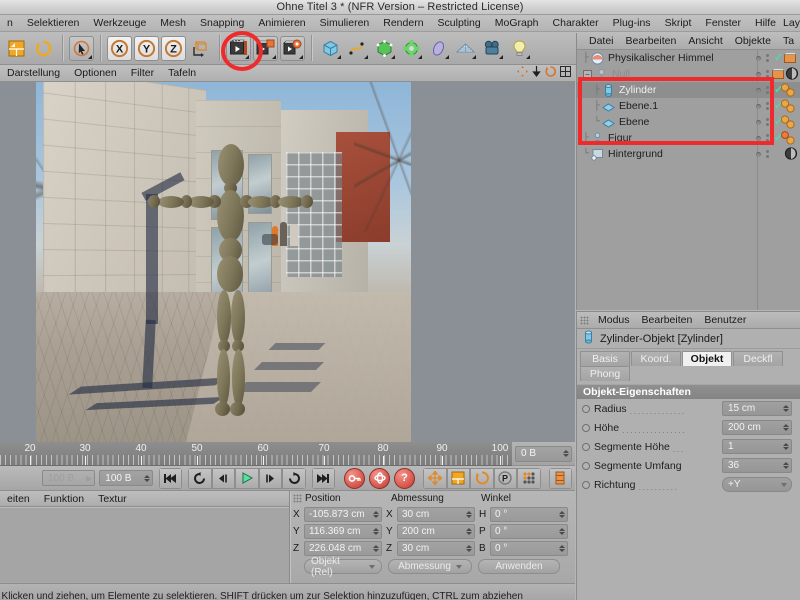  I want to click on record-points-icon, so click(529, 478).